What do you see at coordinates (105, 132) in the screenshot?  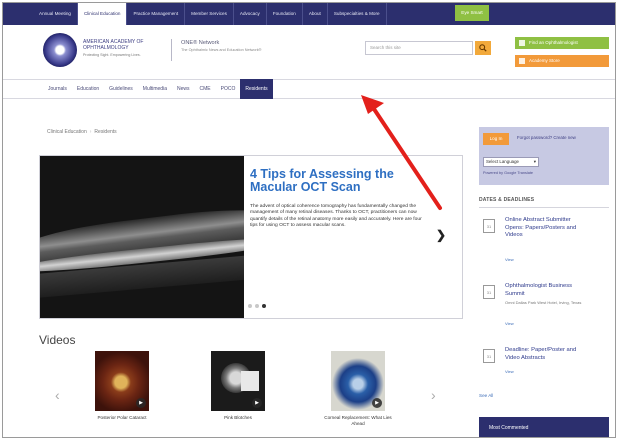 I see `breadcrumb-residents: Residents` at bounding box center [105, 132].